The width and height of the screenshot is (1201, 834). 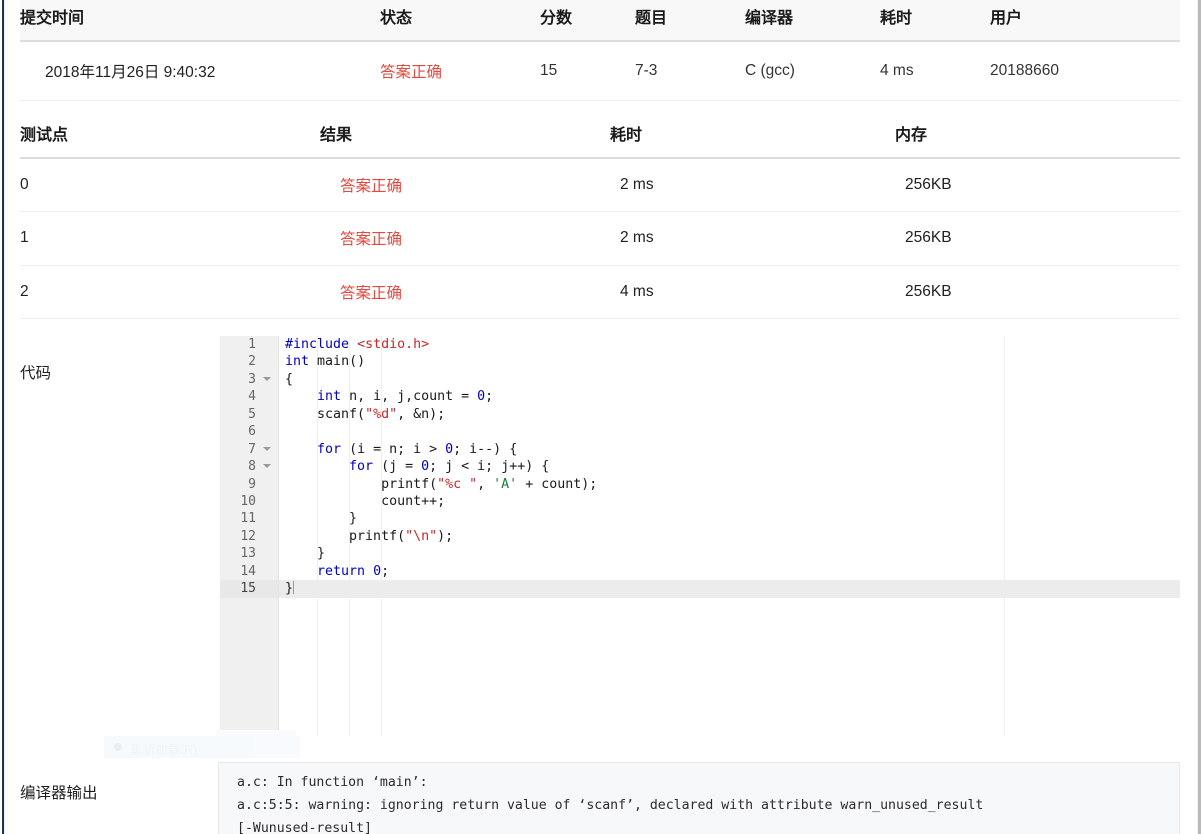 What do you see at coordinates (690, 21) in the screenshot?
I see `col-header-problem: 题目` at bounding box center [690, 21].